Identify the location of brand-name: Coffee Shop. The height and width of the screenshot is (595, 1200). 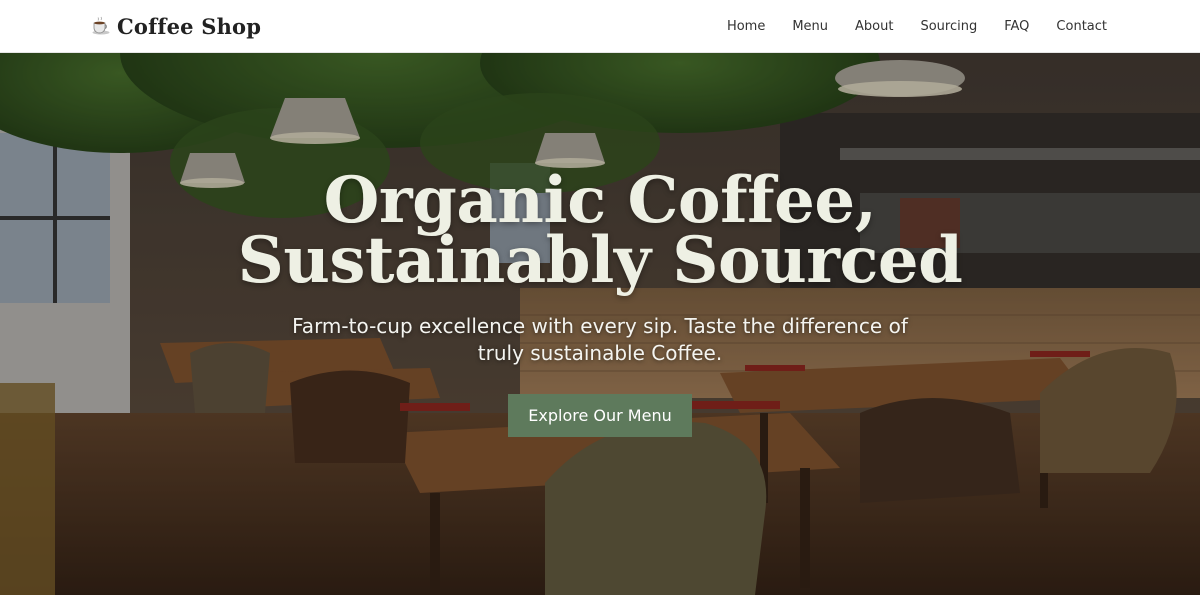
(189, 26).